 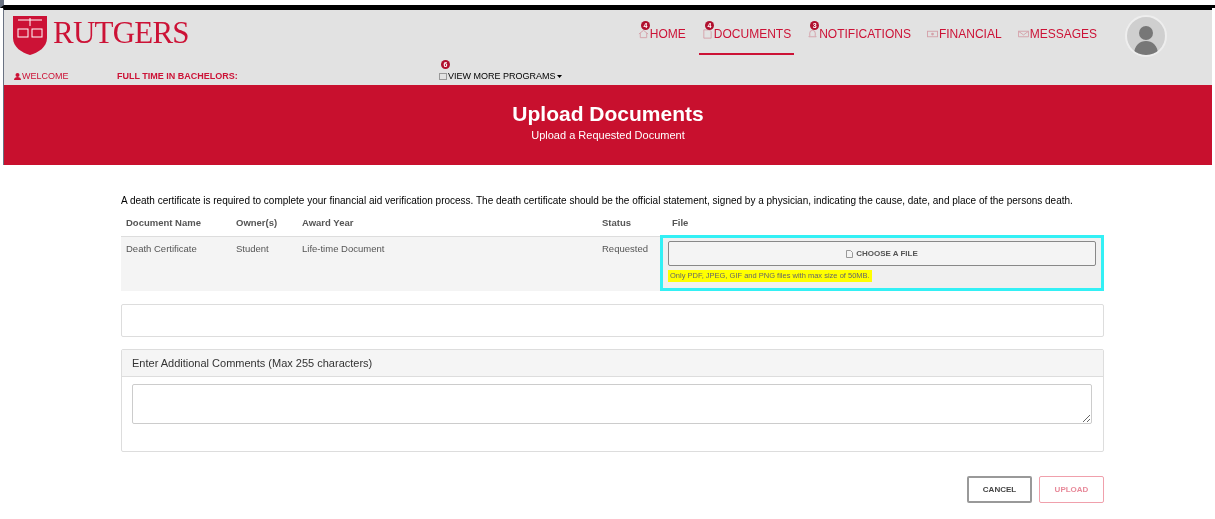 I want to click on welcome-link: WELCOME, so click(x=65, y=76).